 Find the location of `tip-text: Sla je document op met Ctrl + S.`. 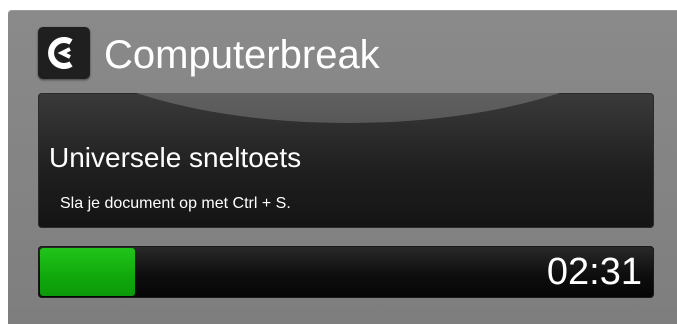

tip-text: Sla je document op met Ctrl + S. is located at coordinates (175, 203).